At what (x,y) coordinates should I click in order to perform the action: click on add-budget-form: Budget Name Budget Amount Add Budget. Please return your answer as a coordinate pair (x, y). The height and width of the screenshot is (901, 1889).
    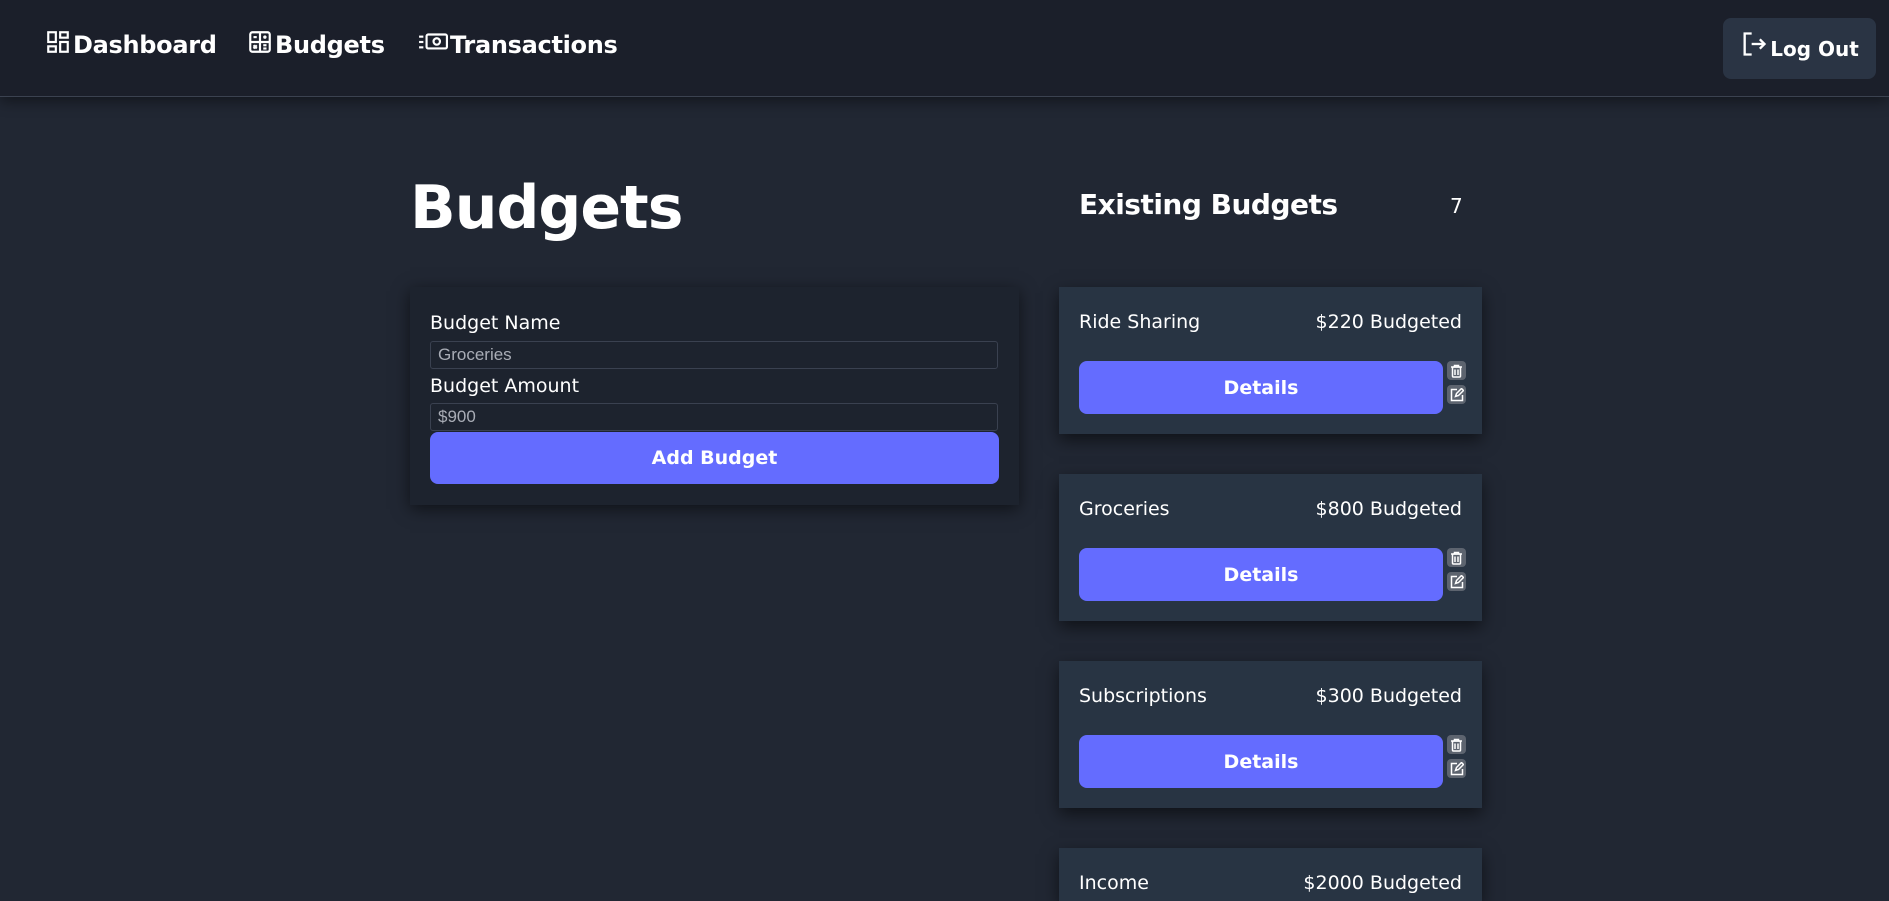
    Looking at the image, I should click on (714, 396).